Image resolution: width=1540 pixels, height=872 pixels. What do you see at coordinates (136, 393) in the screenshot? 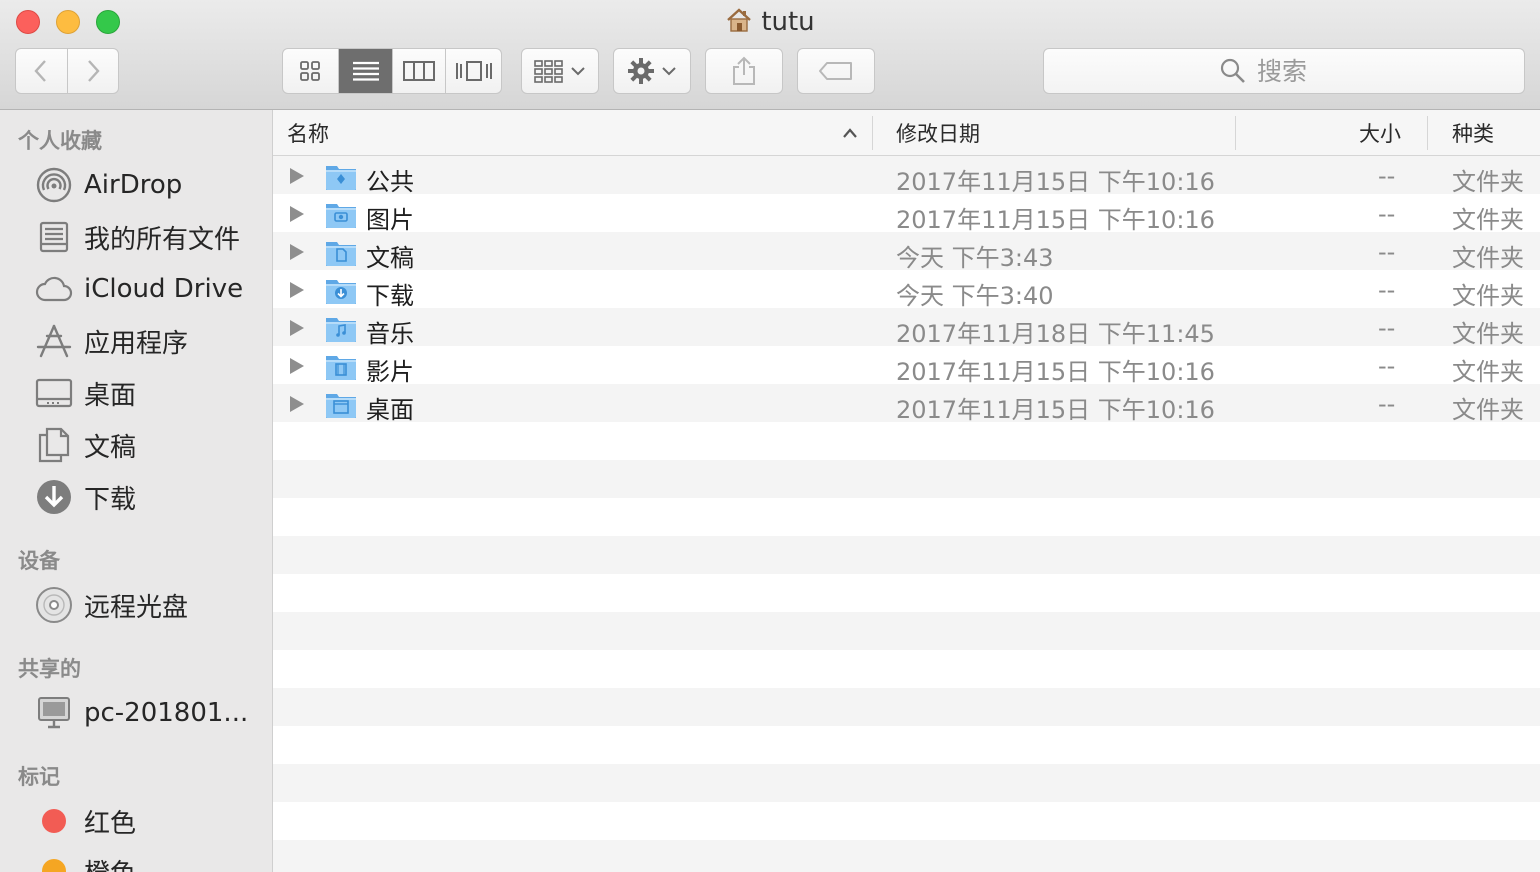
I see `sidebar-item-desktop: 桌面` at bounding box center [136, 393].